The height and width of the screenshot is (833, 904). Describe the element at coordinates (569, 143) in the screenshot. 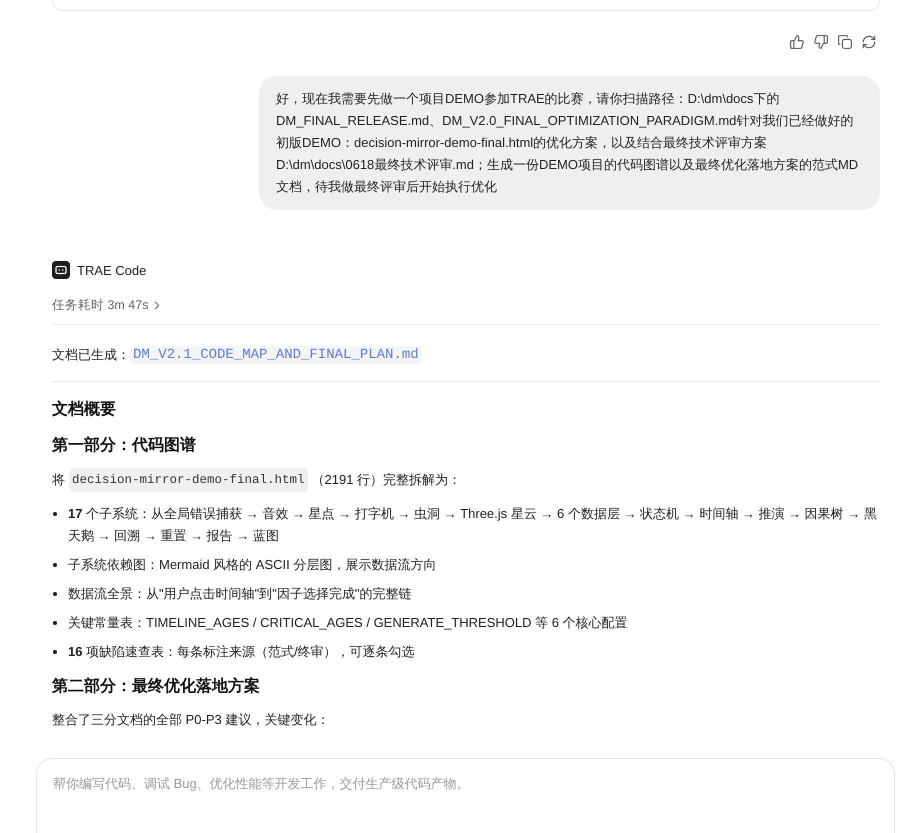

I see `user-message-bubble: 好，现在我需要先做一个项目DEMO参加TRAE的比赛，请你扫描路径：D:\dm\docs下的DM_FINAL_RELEASE.md、DM_V2.0_FINAL_OPTIMIZATION_PARADIGM.md针对我们已经做好的初版DEMO：decision-mirror-demo-final.html的优化方案，以及结合最终技术评审方案D:\dm\docs\0618最终技术评审.md；生成一份DEMO项目的代码图谱以及最终优化落地方案的范式MD文档，待我做最终评审后开始执行优化` at that location.